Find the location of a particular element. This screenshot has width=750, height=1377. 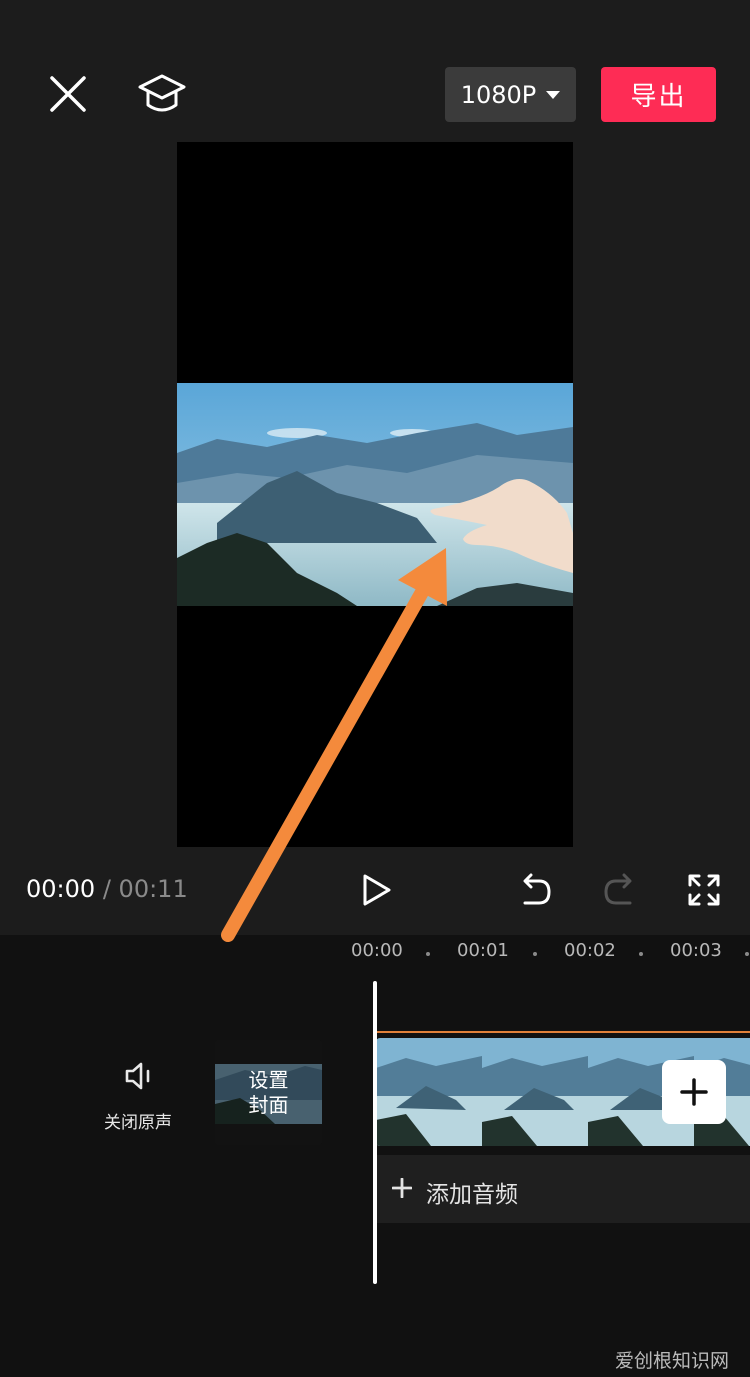

resolution-dropdown: 1080P is located at coordinates (510, 94).